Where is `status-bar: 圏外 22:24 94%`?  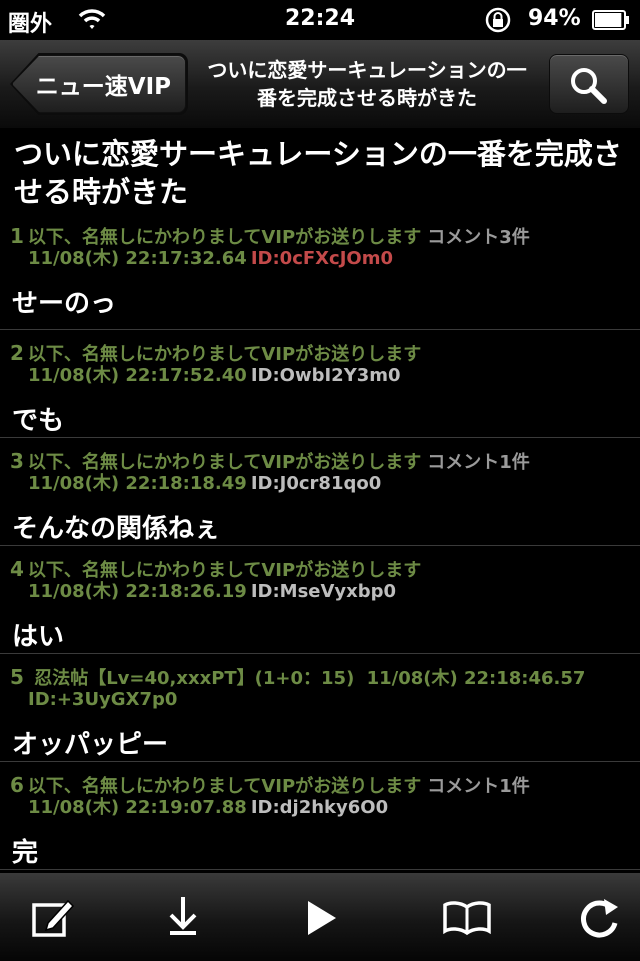
status-bar: 圏外 22:24 94% is located at coordinates (320, 20).